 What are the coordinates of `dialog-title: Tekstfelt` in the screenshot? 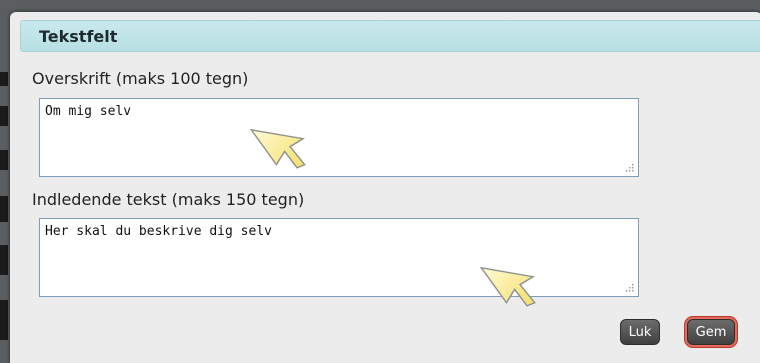 It's located at (78, 36).